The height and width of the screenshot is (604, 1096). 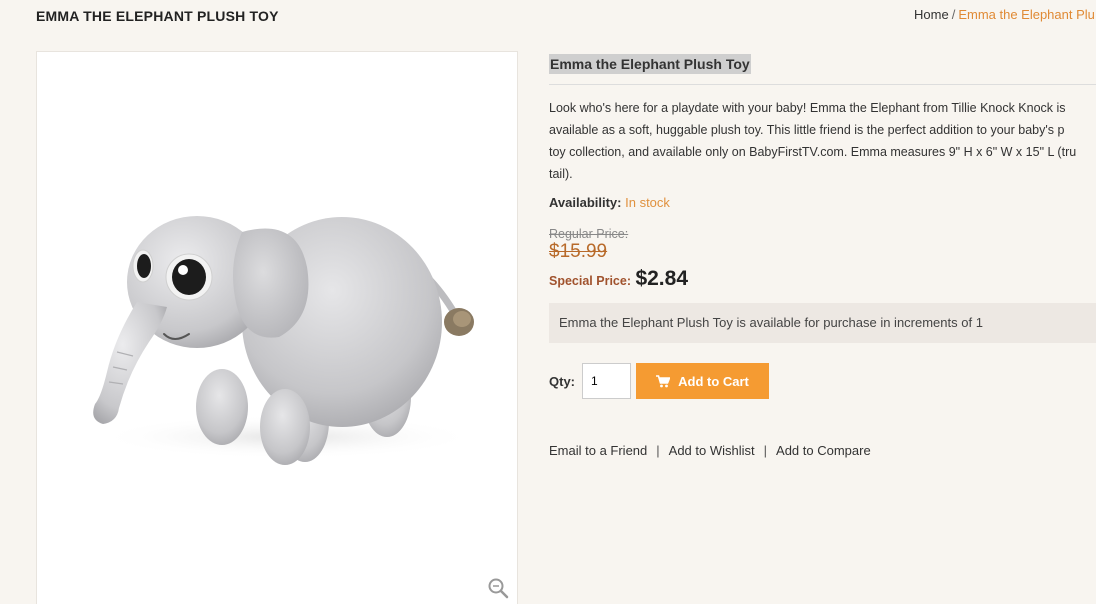 What do you see at coordinates (578, 251) in the screenshot?
I see `regular-price: $15.99` at bounding box center [578, 251].